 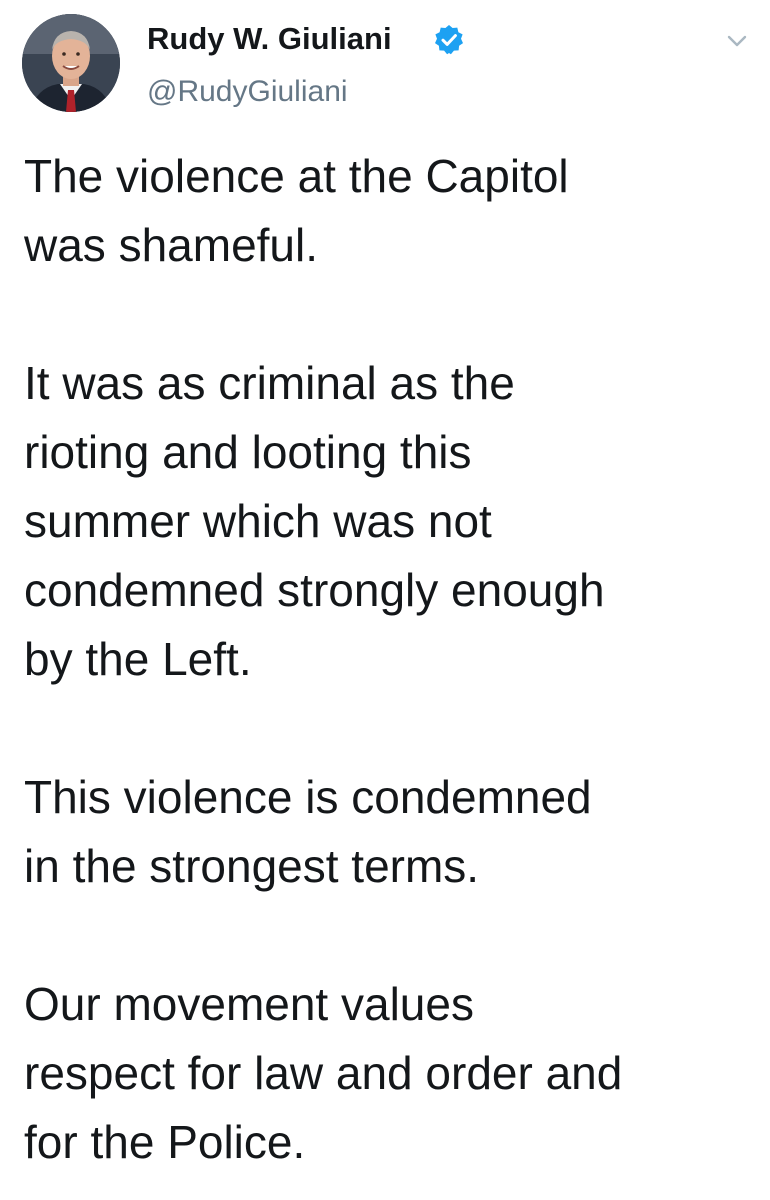 I want to click on avatar, so click(x=71, y=63).